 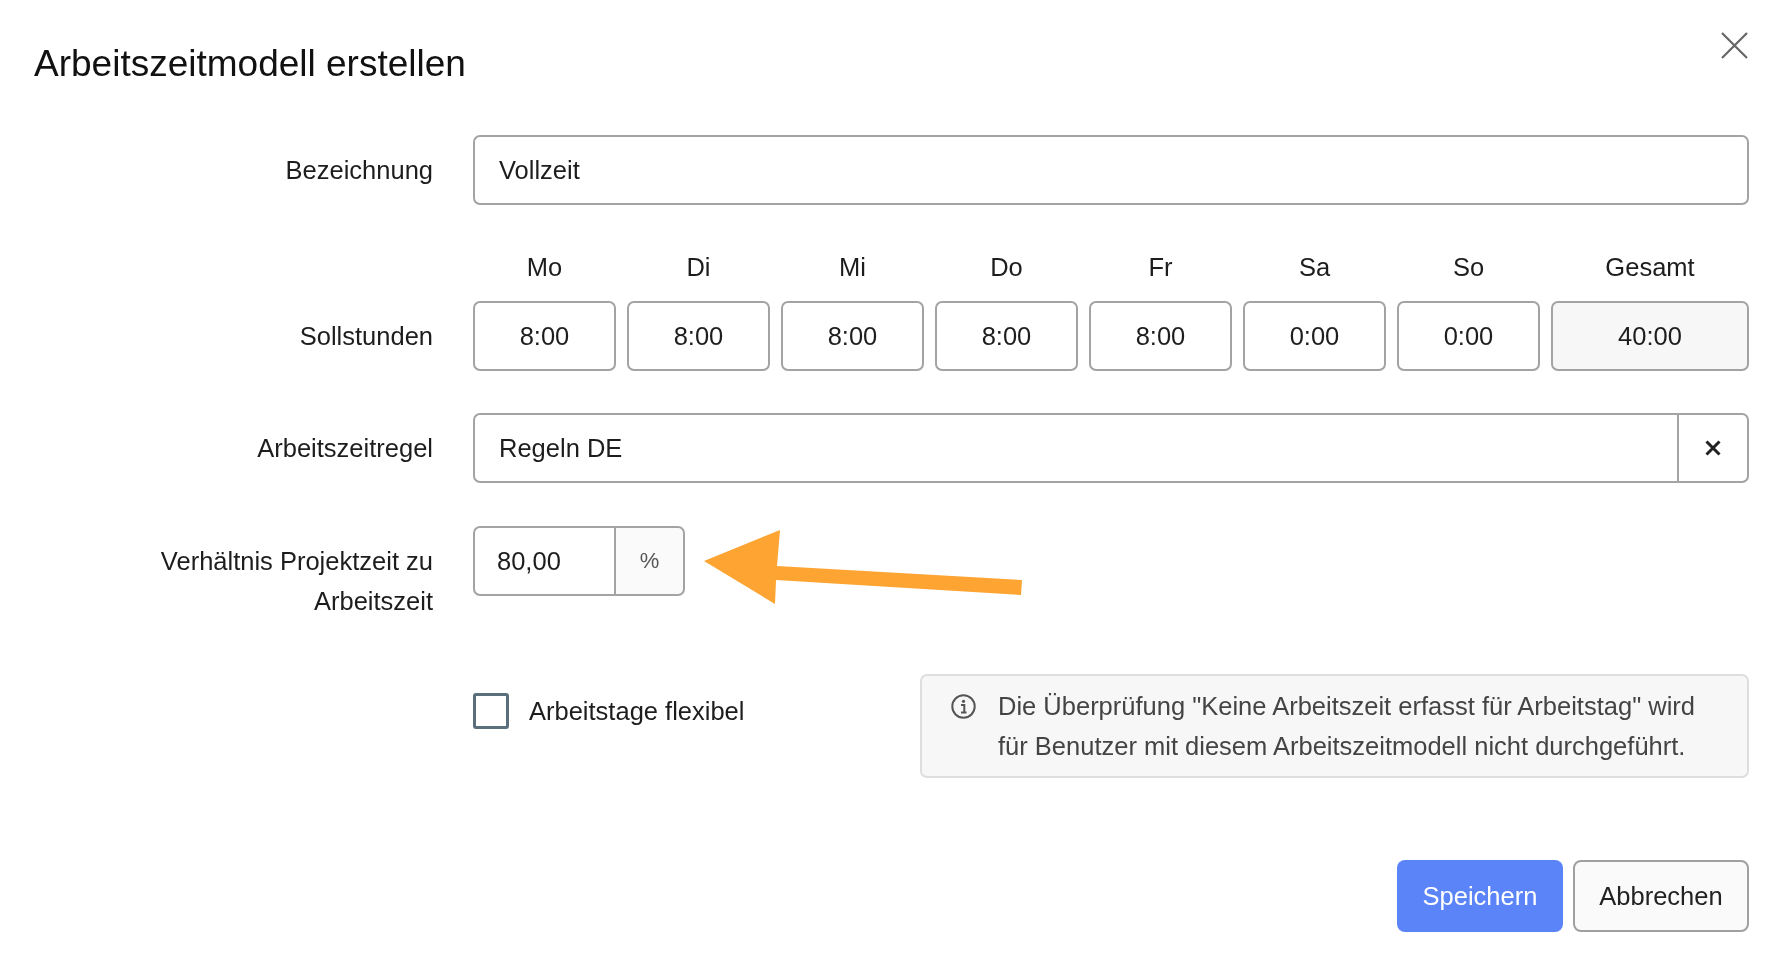 What do you see at coordinates (963, 706) in the screenshot?
I see `info-icon` at bounding box center [963, 706].